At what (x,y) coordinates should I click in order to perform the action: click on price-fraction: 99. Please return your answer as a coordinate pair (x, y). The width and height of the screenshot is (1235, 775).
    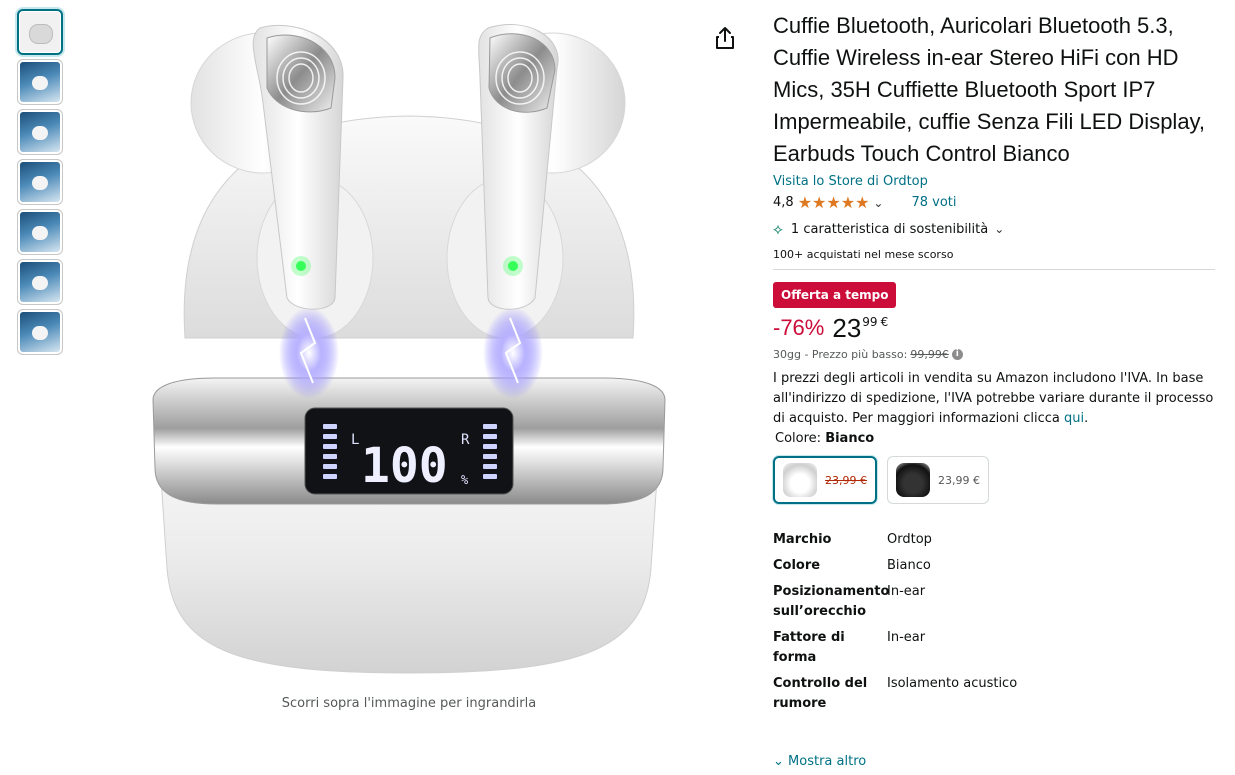
    Looking at the image, I should click on (870, 322).